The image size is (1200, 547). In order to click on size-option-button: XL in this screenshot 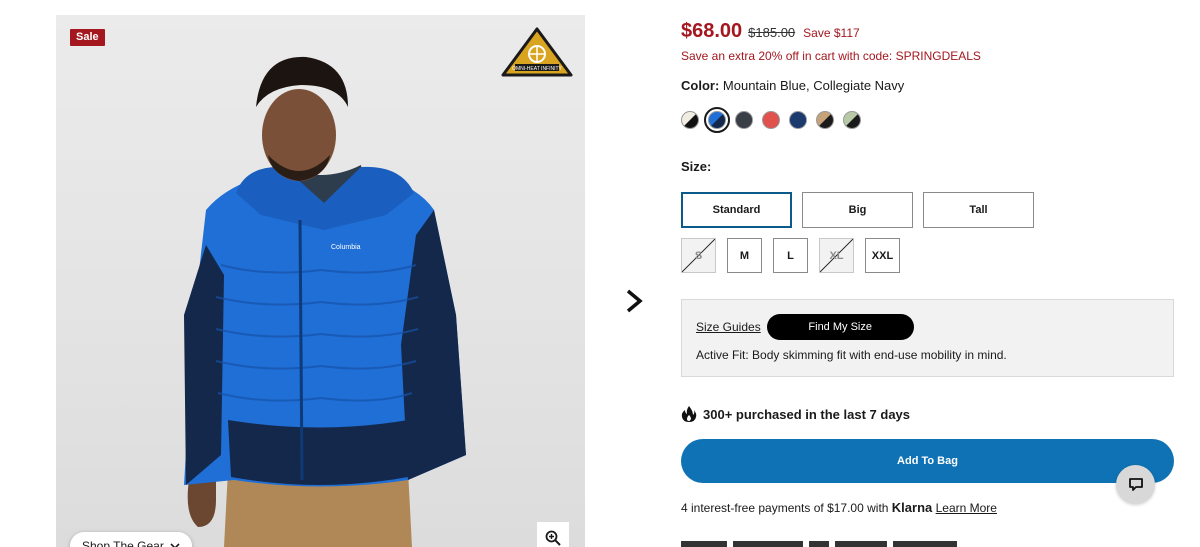, I will do `click(836, 255)`.